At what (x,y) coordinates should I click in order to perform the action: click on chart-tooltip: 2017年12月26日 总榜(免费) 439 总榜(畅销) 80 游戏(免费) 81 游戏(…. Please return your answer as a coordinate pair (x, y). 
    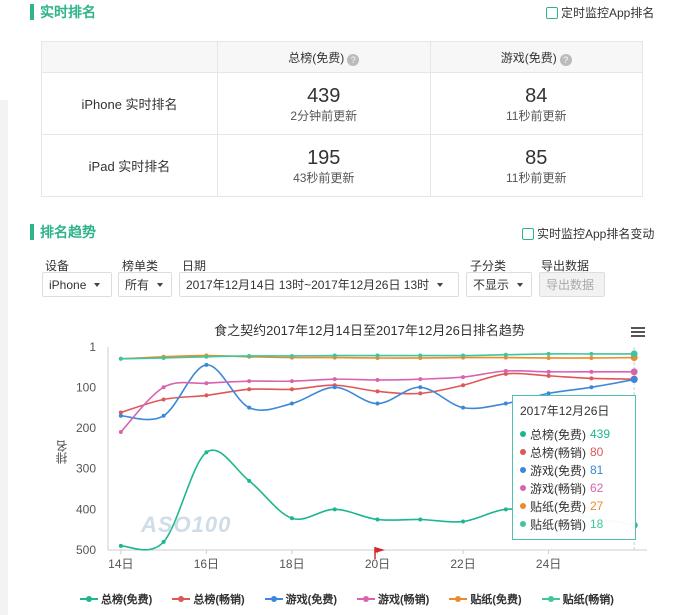
    Looking at the image, I should click on (574, 467).